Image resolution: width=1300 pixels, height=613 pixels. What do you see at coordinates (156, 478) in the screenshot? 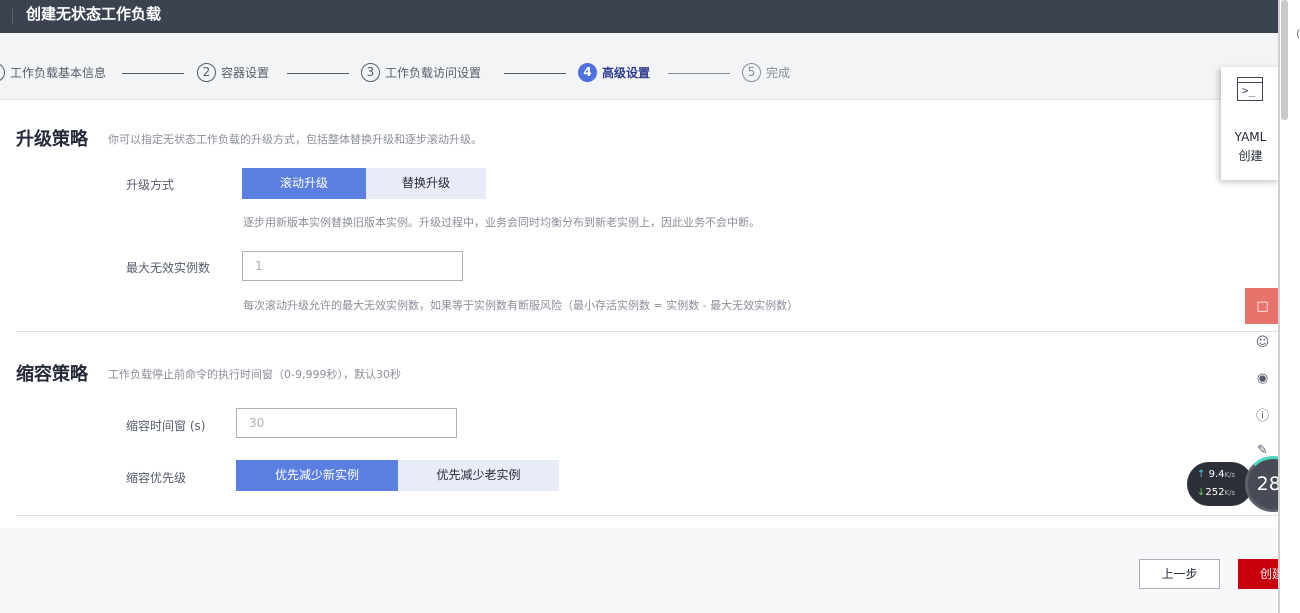
I see `scale-priority-label: 缩容优先级` at bounding box center [156, 478].